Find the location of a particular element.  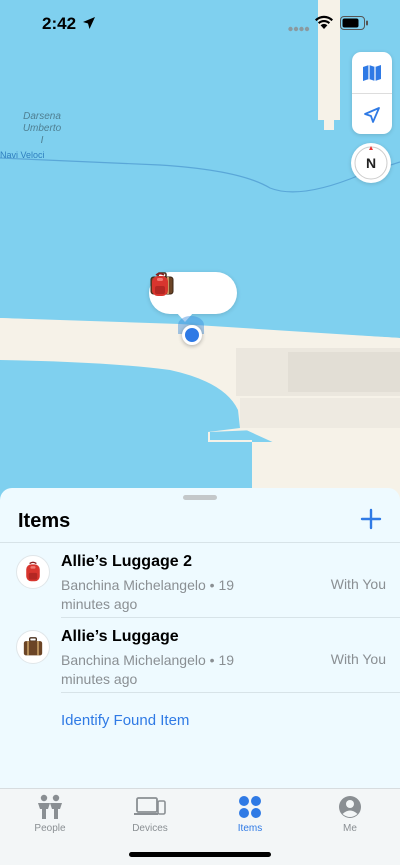

sheet-grabber is located at coordinates (200, 497).